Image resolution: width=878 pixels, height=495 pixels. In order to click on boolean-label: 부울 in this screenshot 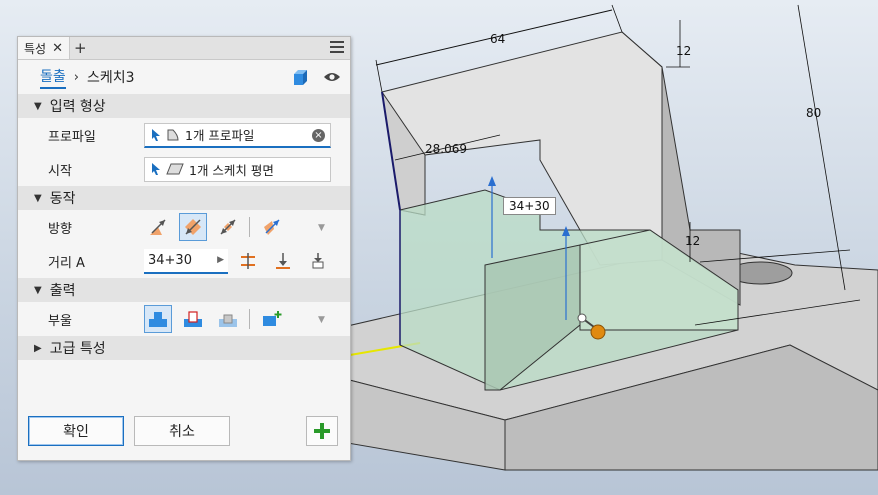, I will do `click(60, 321)`.